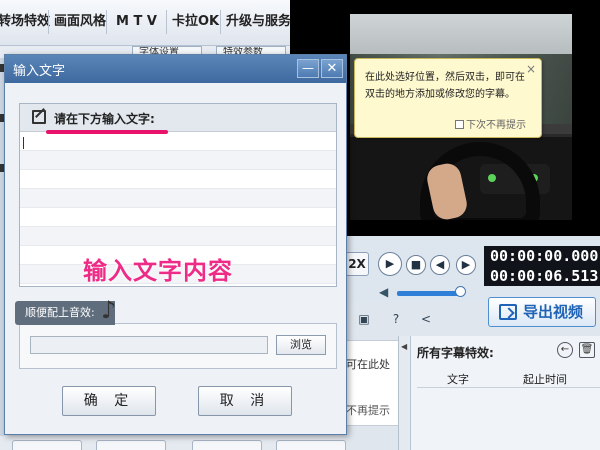  Describe the element at coordinates (428, 293) in the screenshot. I see `volume-slider` at that location.